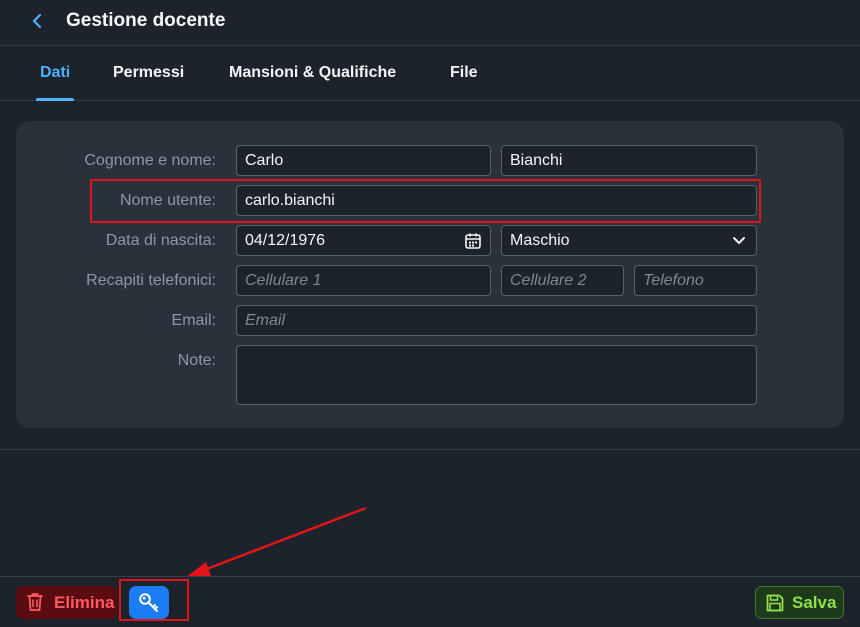 The image size is (860, 627). Describe the element at coordinates (629, 160) in the screenshot. I see `last-name-input: Bianchi` at that location.